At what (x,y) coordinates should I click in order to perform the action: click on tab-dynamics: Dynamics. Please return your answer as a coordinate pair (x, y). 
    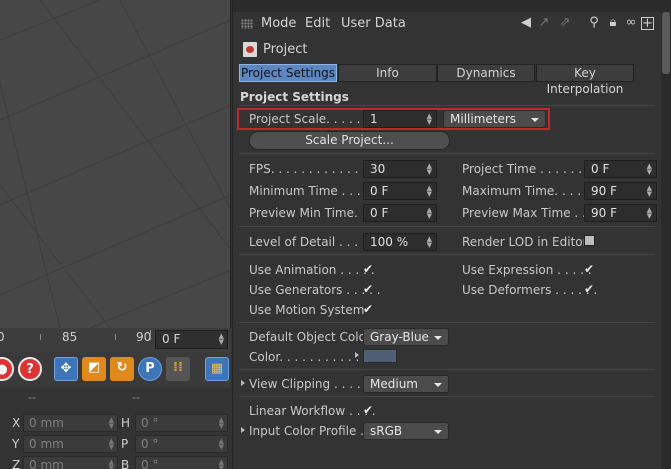
    Looking at the image, I should click on (486, 73).